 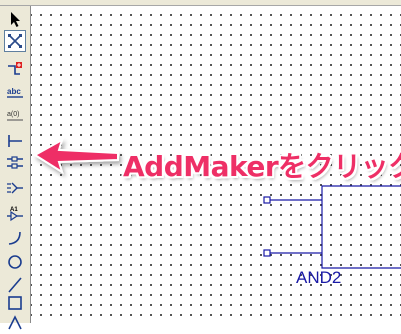 I want to click on io-port-tool, so click(x=15, y=188).